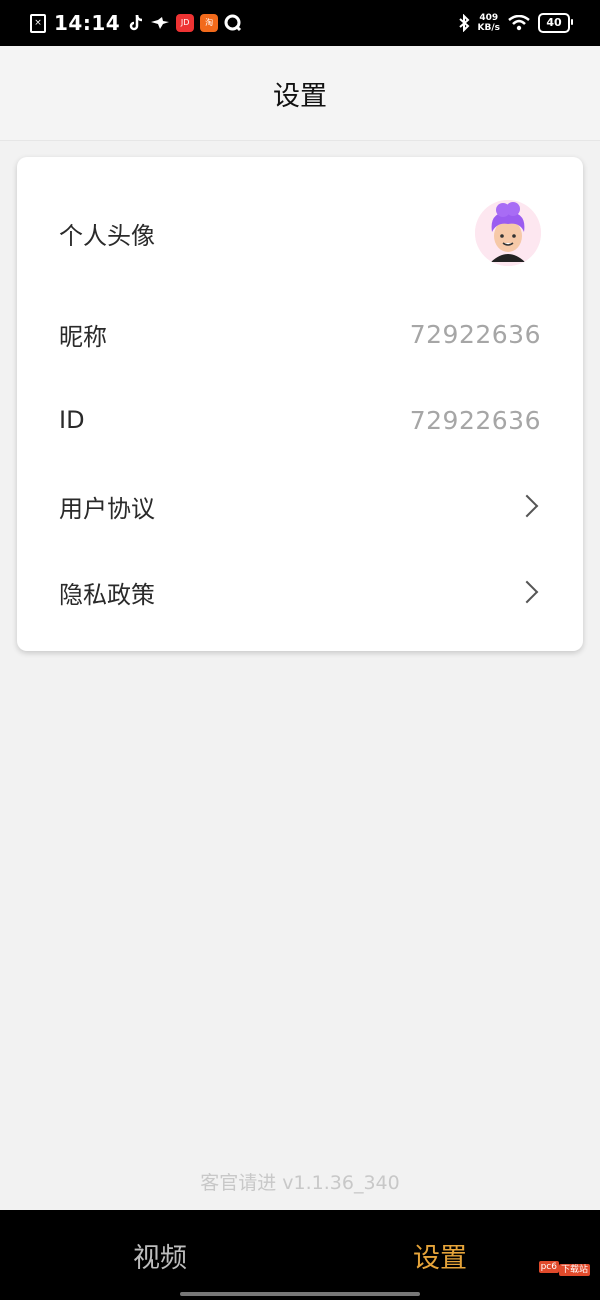 The image size is (600, 1300). What do you see at coordinates (300, 1183) in the screenshot?
I see `app-version: 客官请进 v1.1.36_340` at bounding box center [300, 1183].